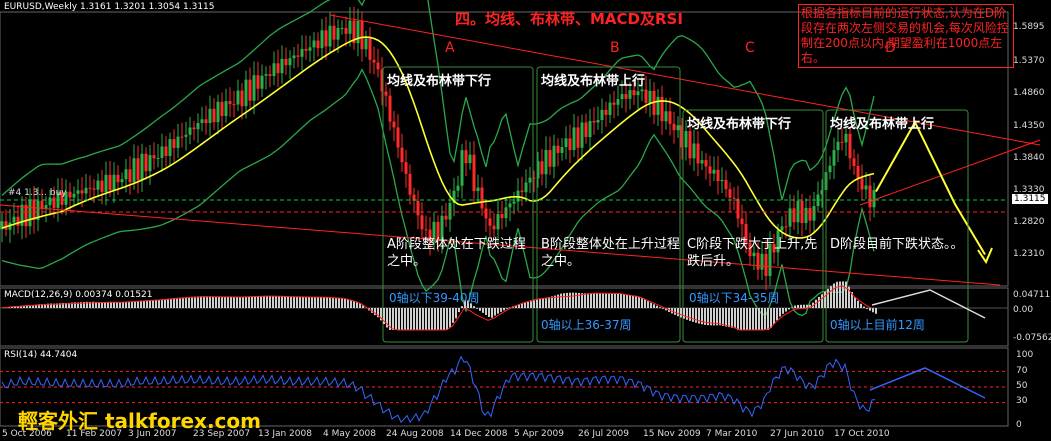 Image resolution: width=1051 pixels, height=441 pixels. What do you see at coordinates (862, 434) in the screenshot?
I see `time-tick: 17 Oct 2010` at bounding box center [862, 434].